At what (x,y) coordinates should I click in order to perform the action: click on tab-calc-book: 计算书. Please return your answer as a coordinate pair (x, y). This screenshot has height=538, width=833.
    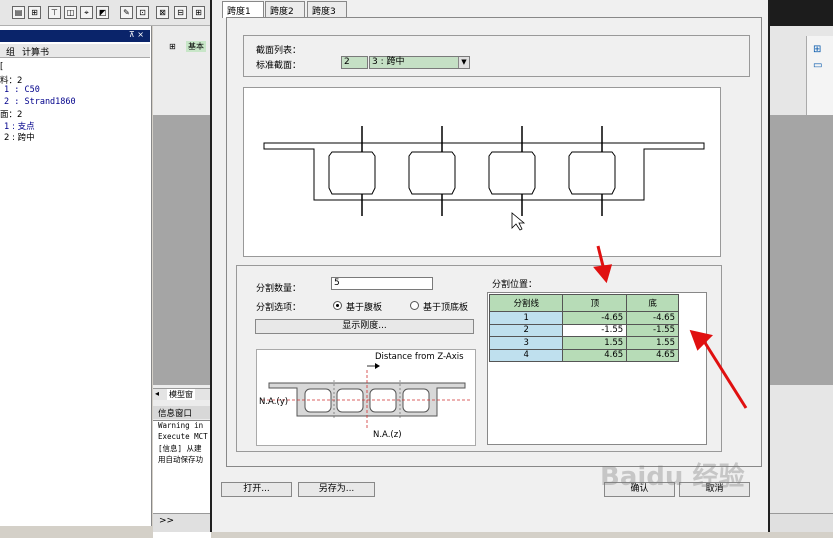
    Looking at the image, I should click on (35, 51).